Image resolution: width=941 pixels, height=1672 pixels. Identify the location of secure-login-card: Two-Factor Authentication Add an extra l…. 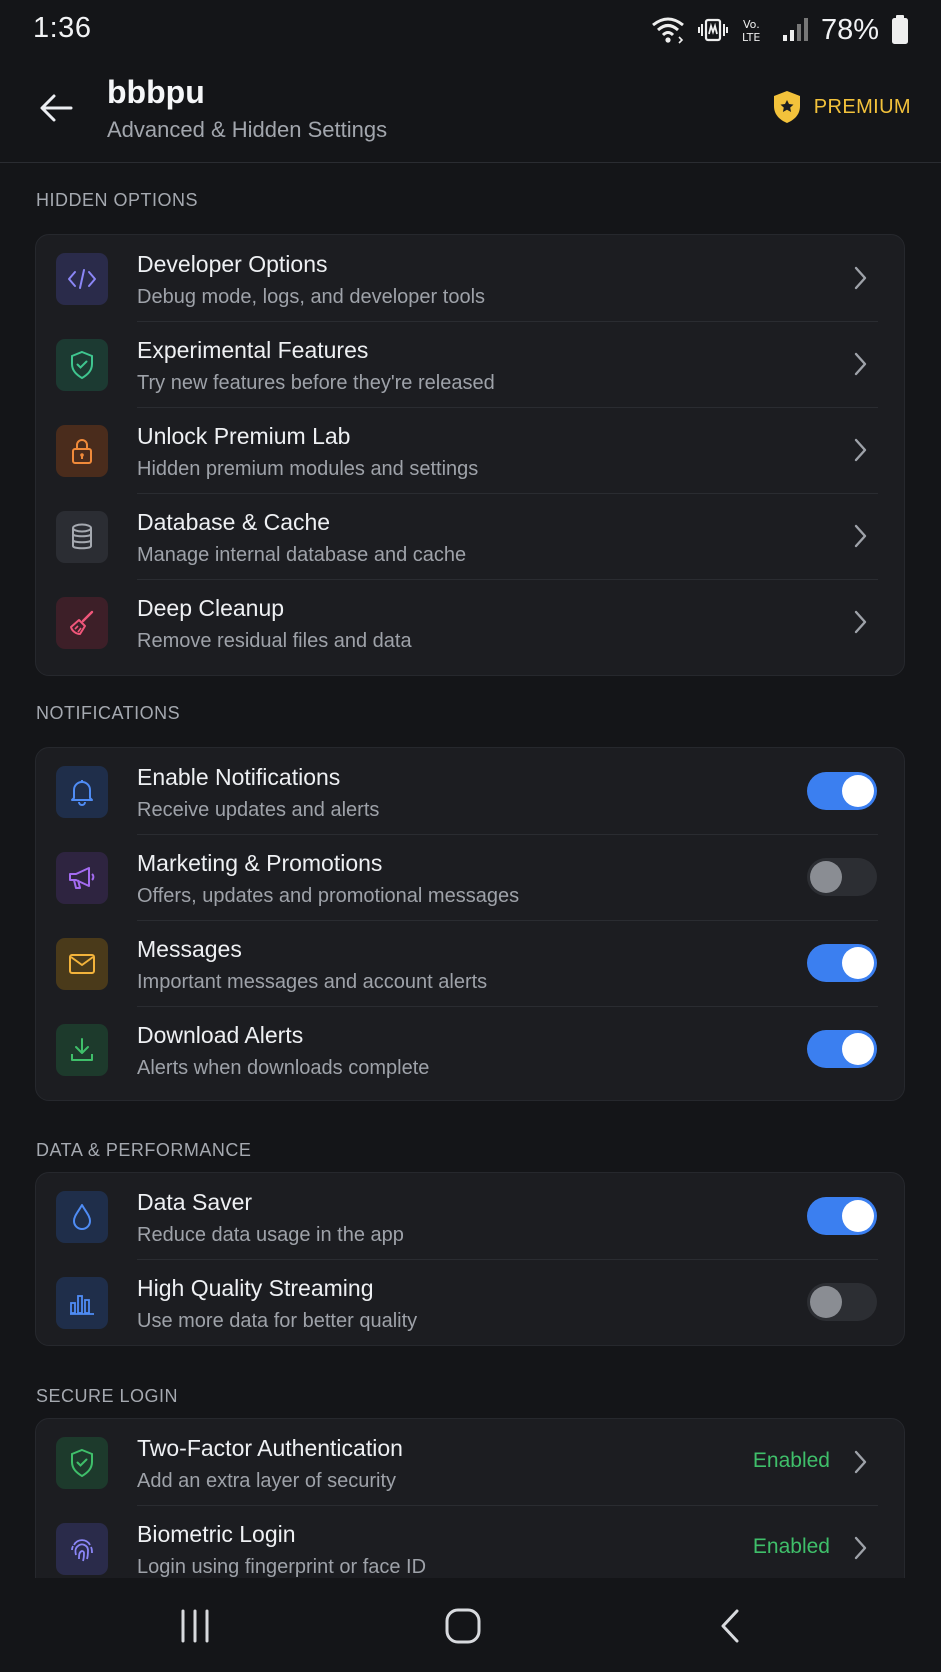
(470, 1505).